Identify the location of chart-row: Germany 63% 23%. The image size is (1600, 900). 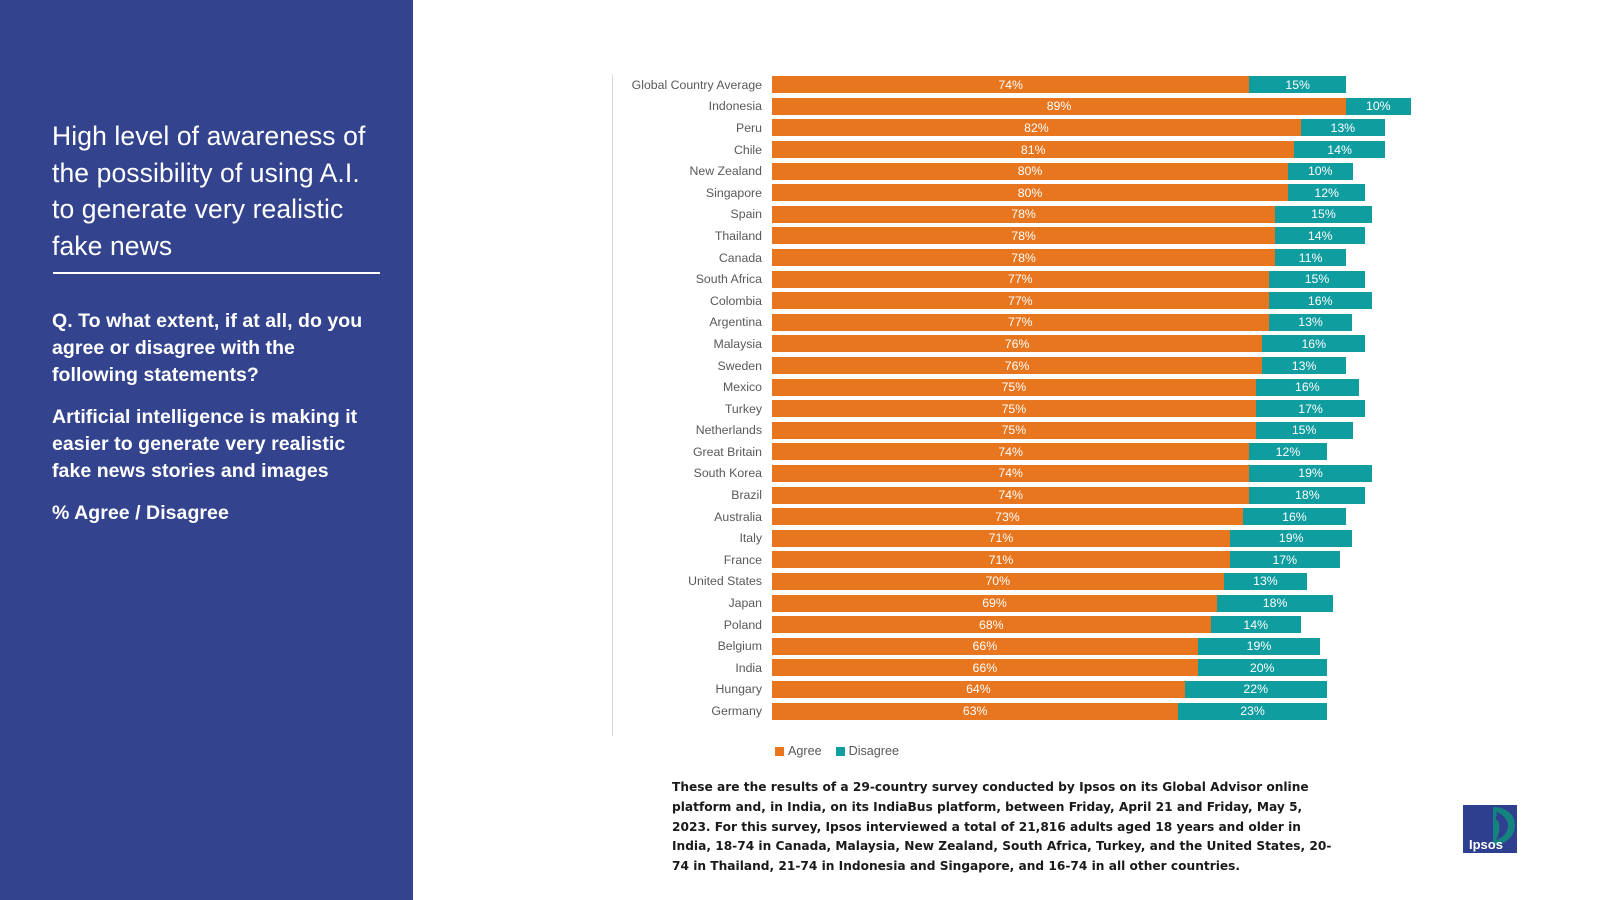
(1012, 711).